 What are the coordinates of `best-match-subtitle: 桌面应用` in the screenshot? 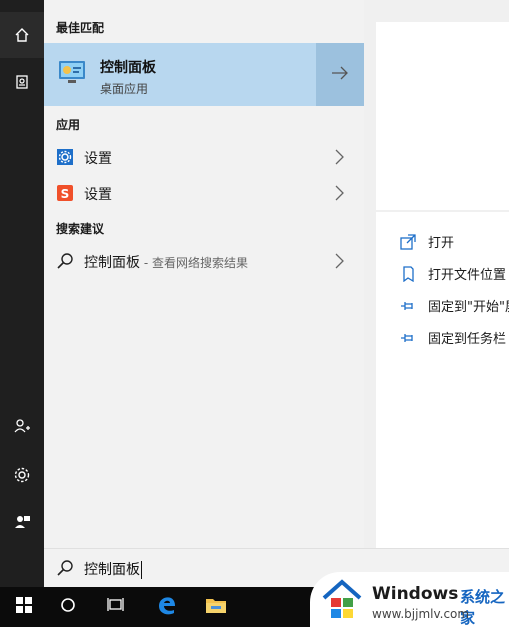 It's located at (124, 89).